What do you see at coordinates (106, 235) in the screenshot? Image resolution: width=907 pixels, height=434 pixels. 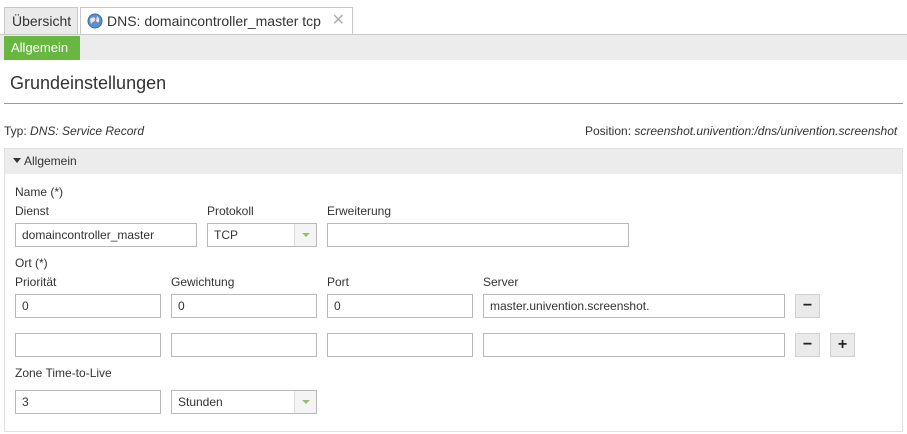 I see `dienst-input: domaincontroller_master` at bounding box center [106, 235].